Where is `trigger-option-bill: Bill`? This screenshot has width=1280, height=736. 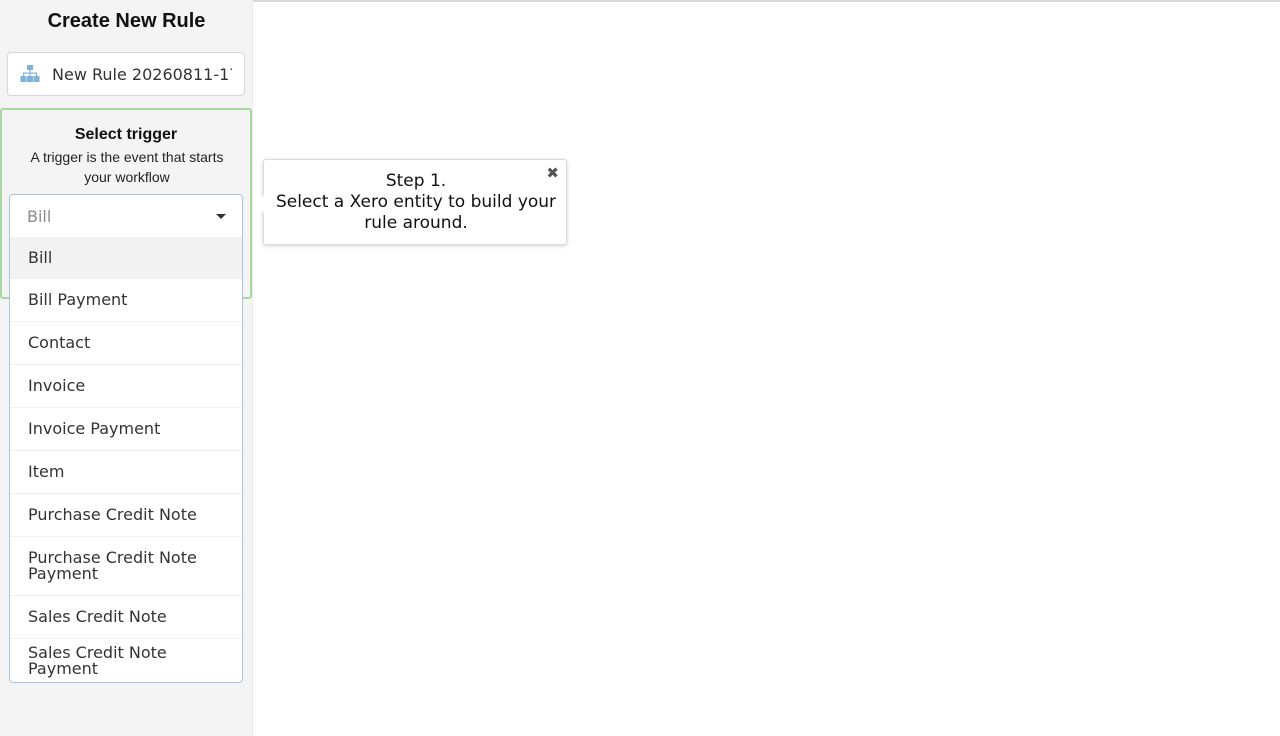
trigger-option-bill: Bill is located at coordinates (126, 258).